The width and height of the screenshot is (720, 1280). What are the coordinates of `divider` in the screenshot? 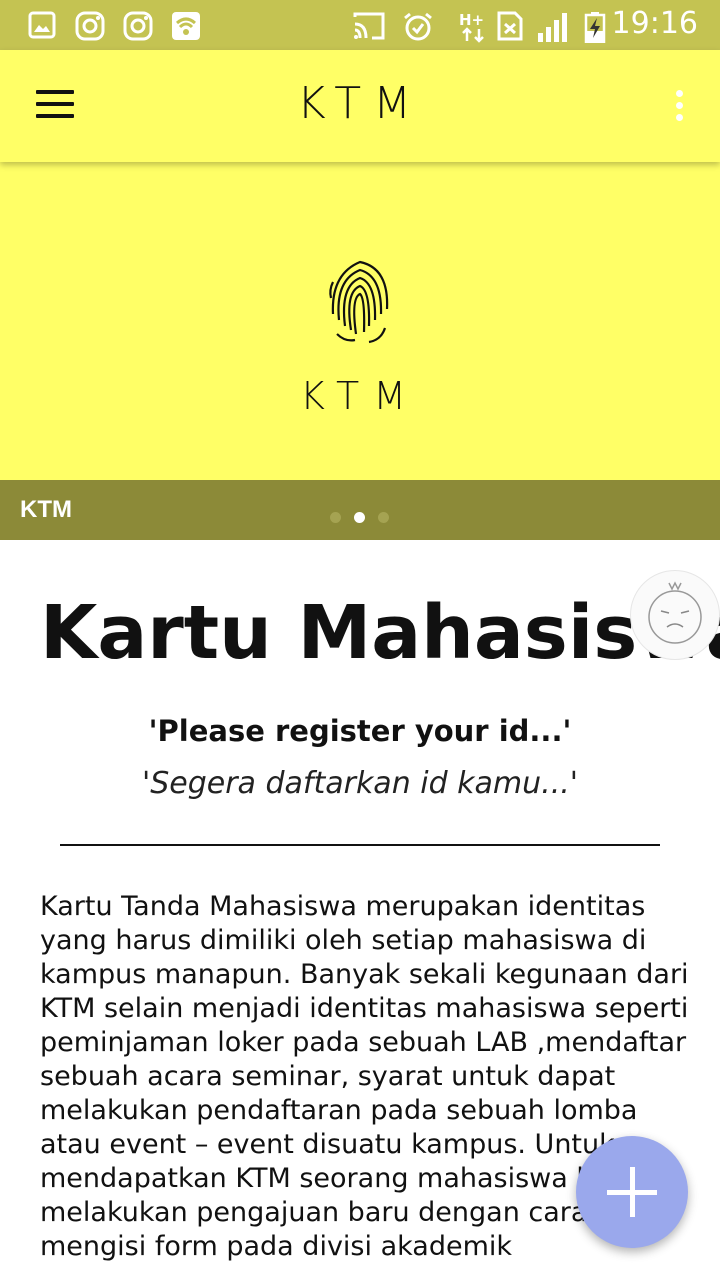 It's located at (360, 845).